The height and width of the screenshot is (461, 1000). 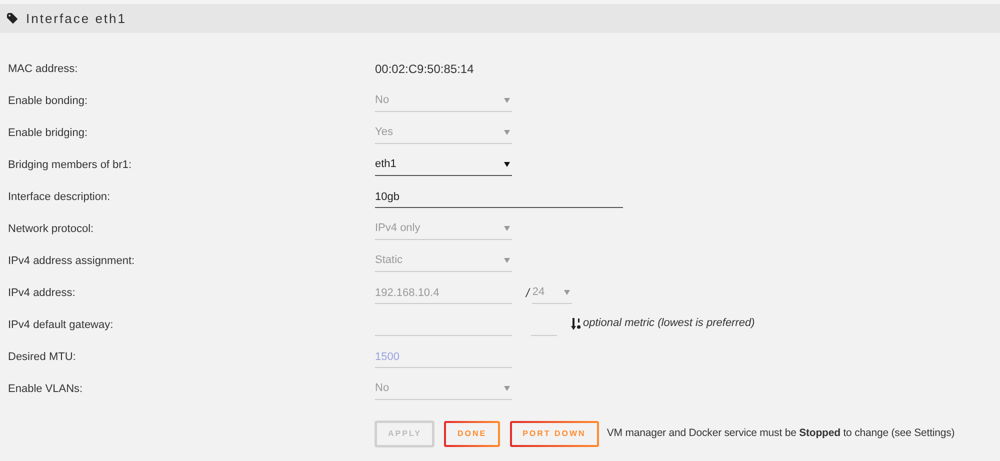 What do you see at coordinates (48, 133) in the screenshot?
I see `field-label: Enable bridging:` at bounding box center [48, 133].